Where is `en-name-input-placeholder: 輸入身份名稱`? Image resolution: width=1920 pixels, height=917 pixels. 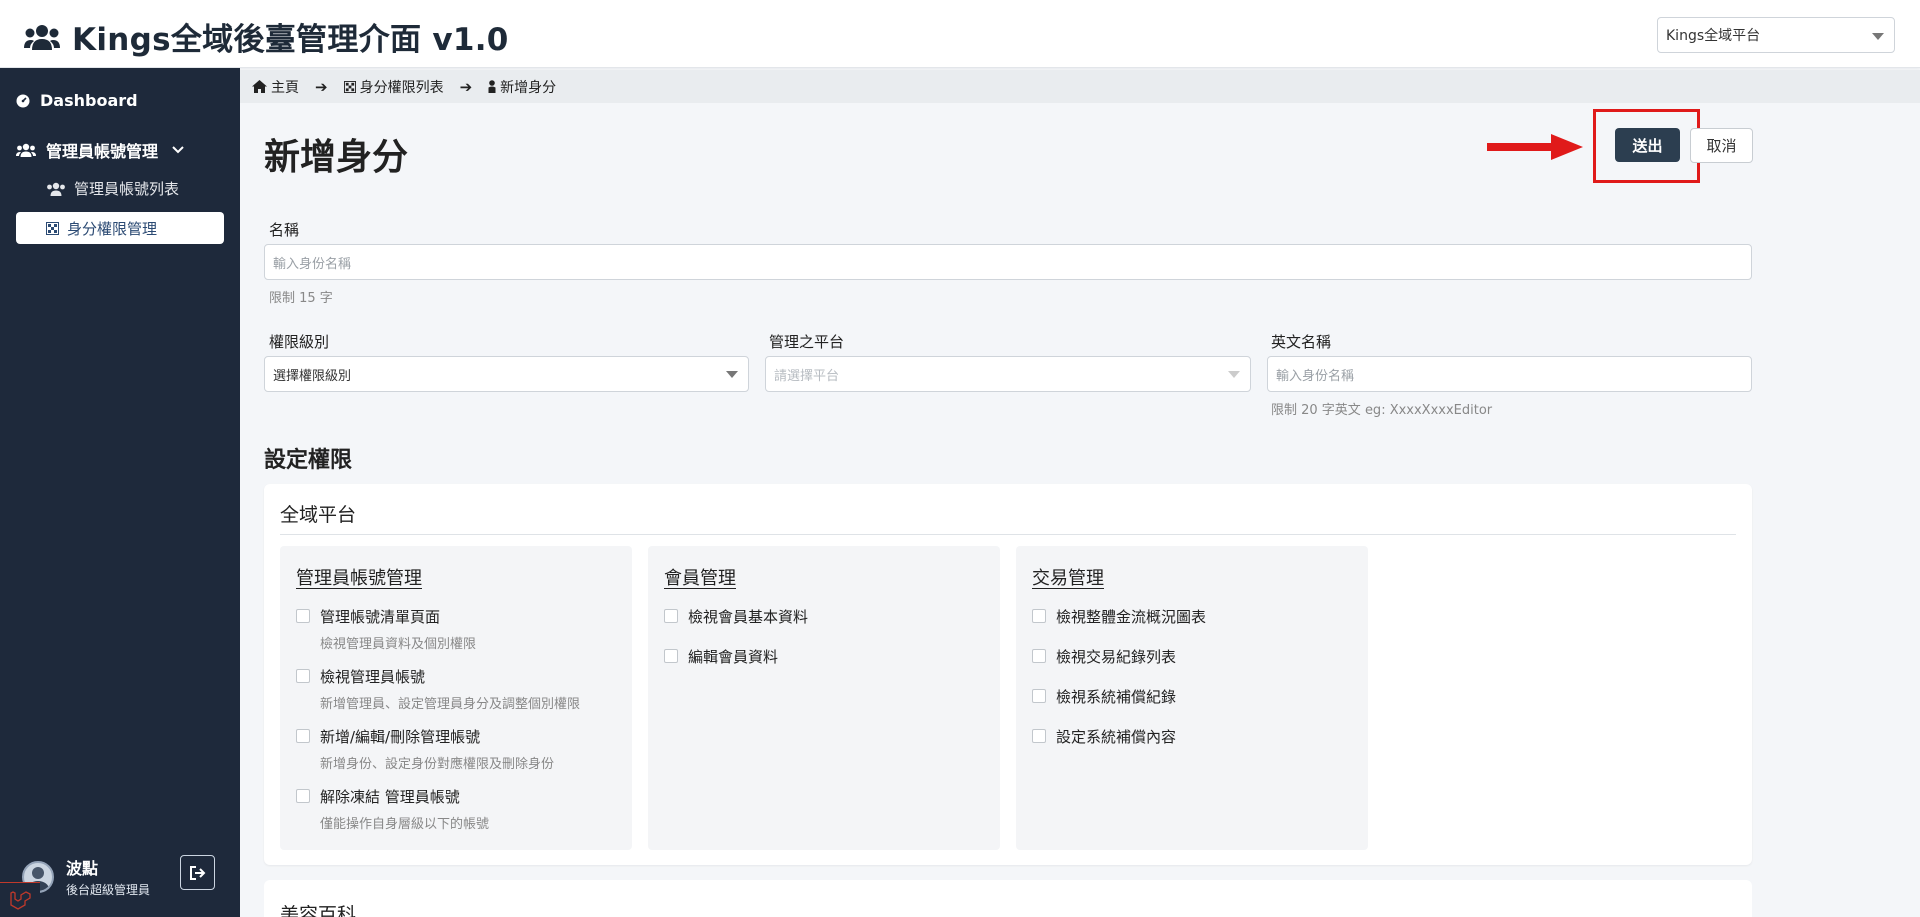 en-name-input-placeholder: 輸入身份名稱 is located at coordinates (1315, 376).